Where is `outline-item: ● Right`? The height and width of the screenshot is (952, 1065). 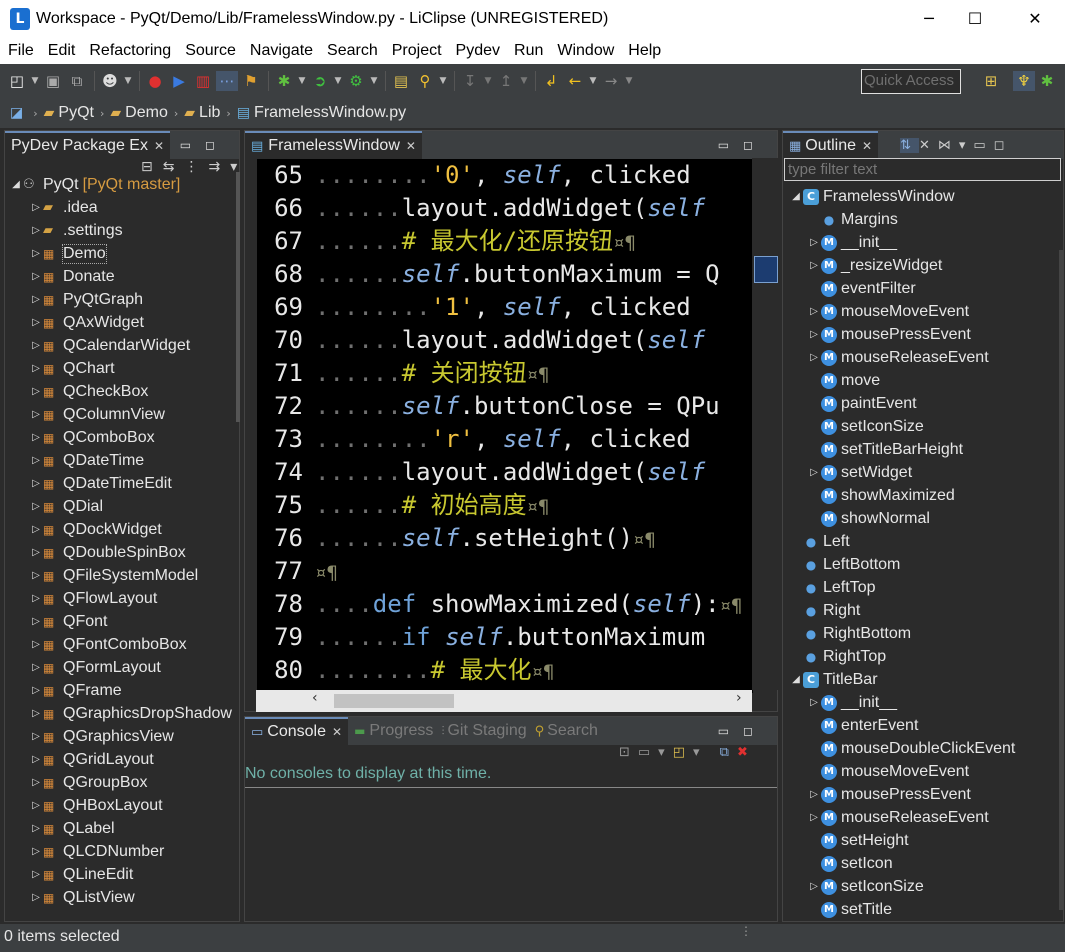 outline-item: ● Right is located at coordinates (923, 610).